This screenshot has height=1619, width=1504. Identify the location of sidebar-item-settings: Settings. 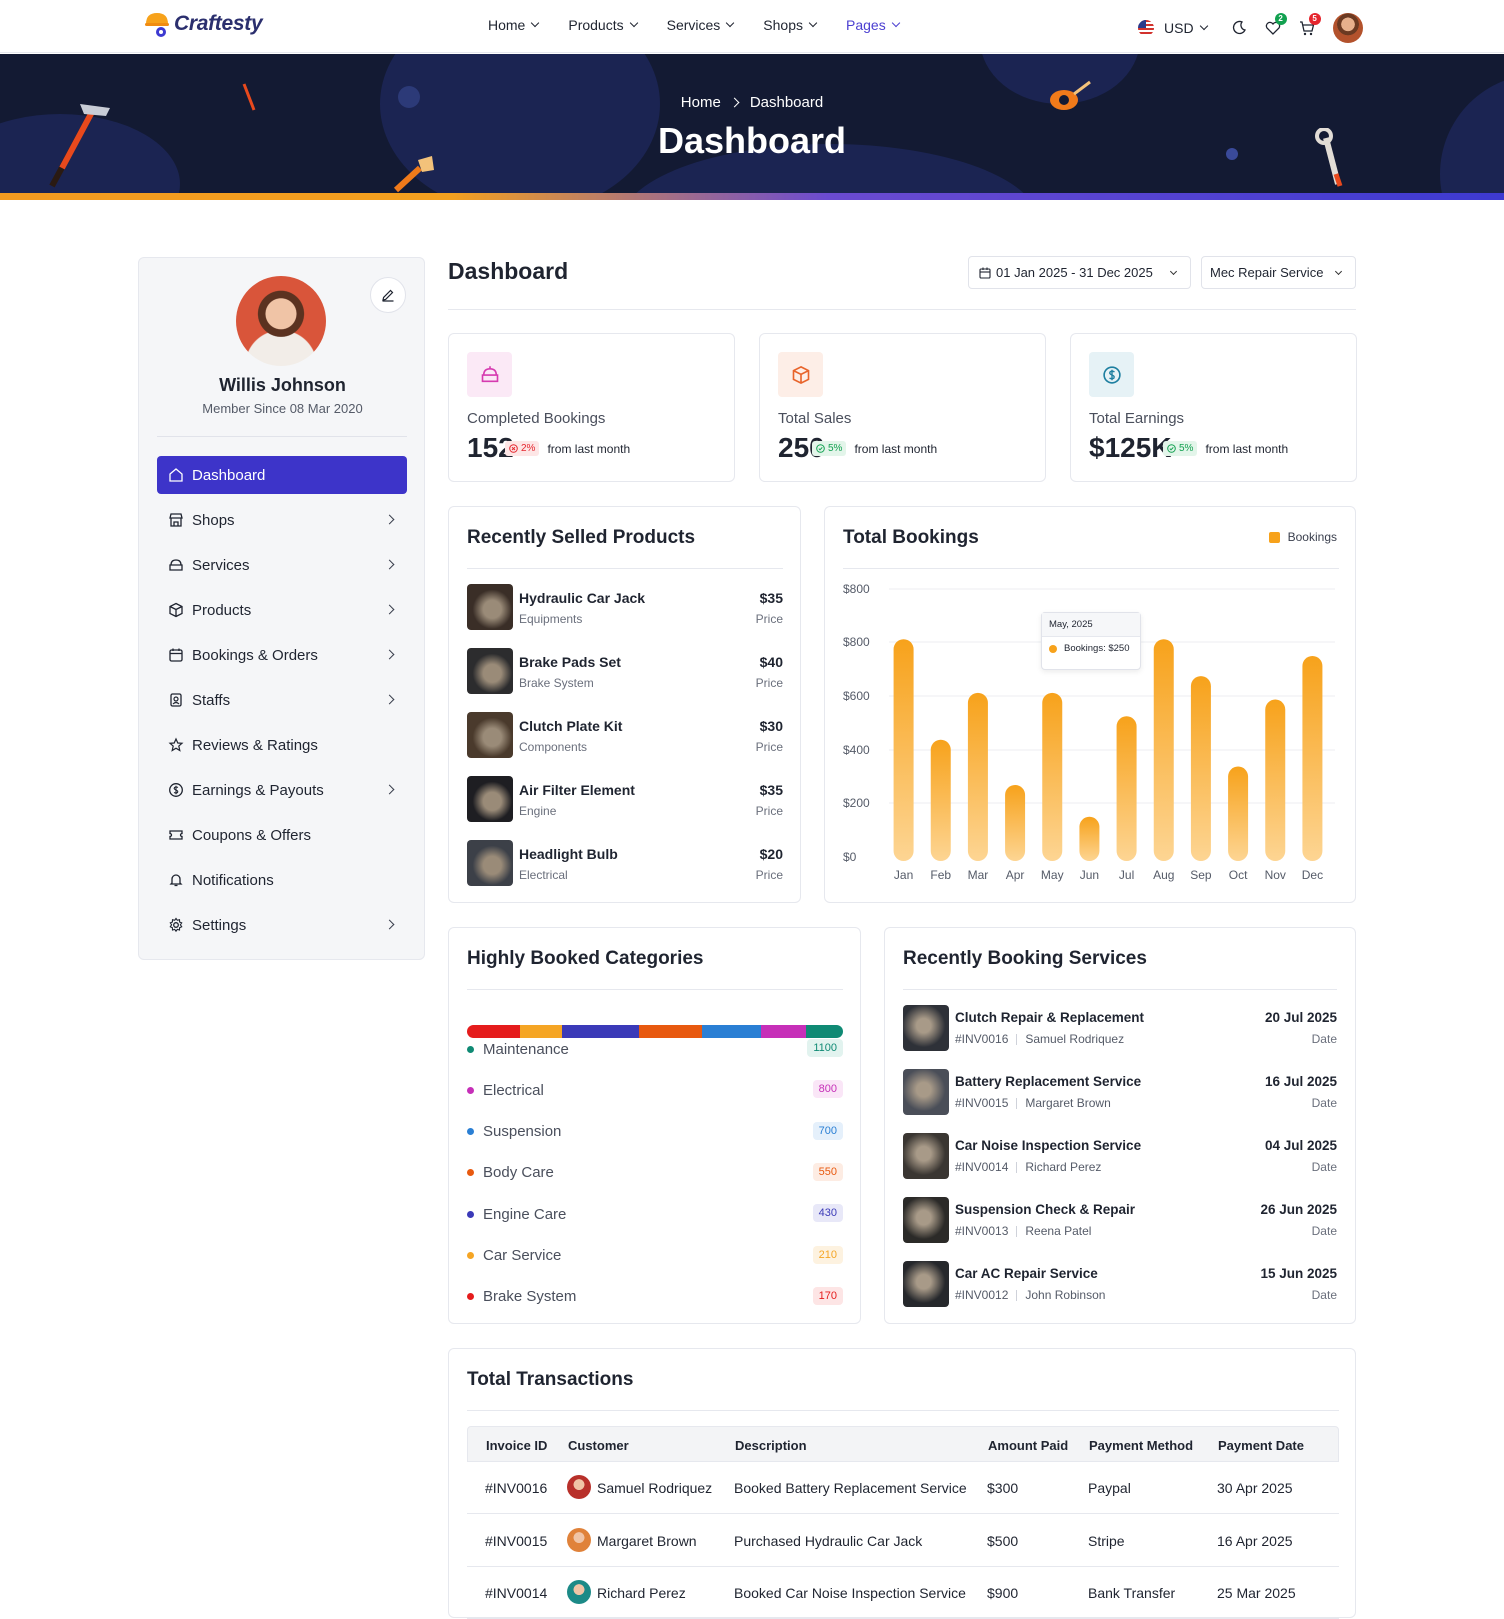
(282, 925).